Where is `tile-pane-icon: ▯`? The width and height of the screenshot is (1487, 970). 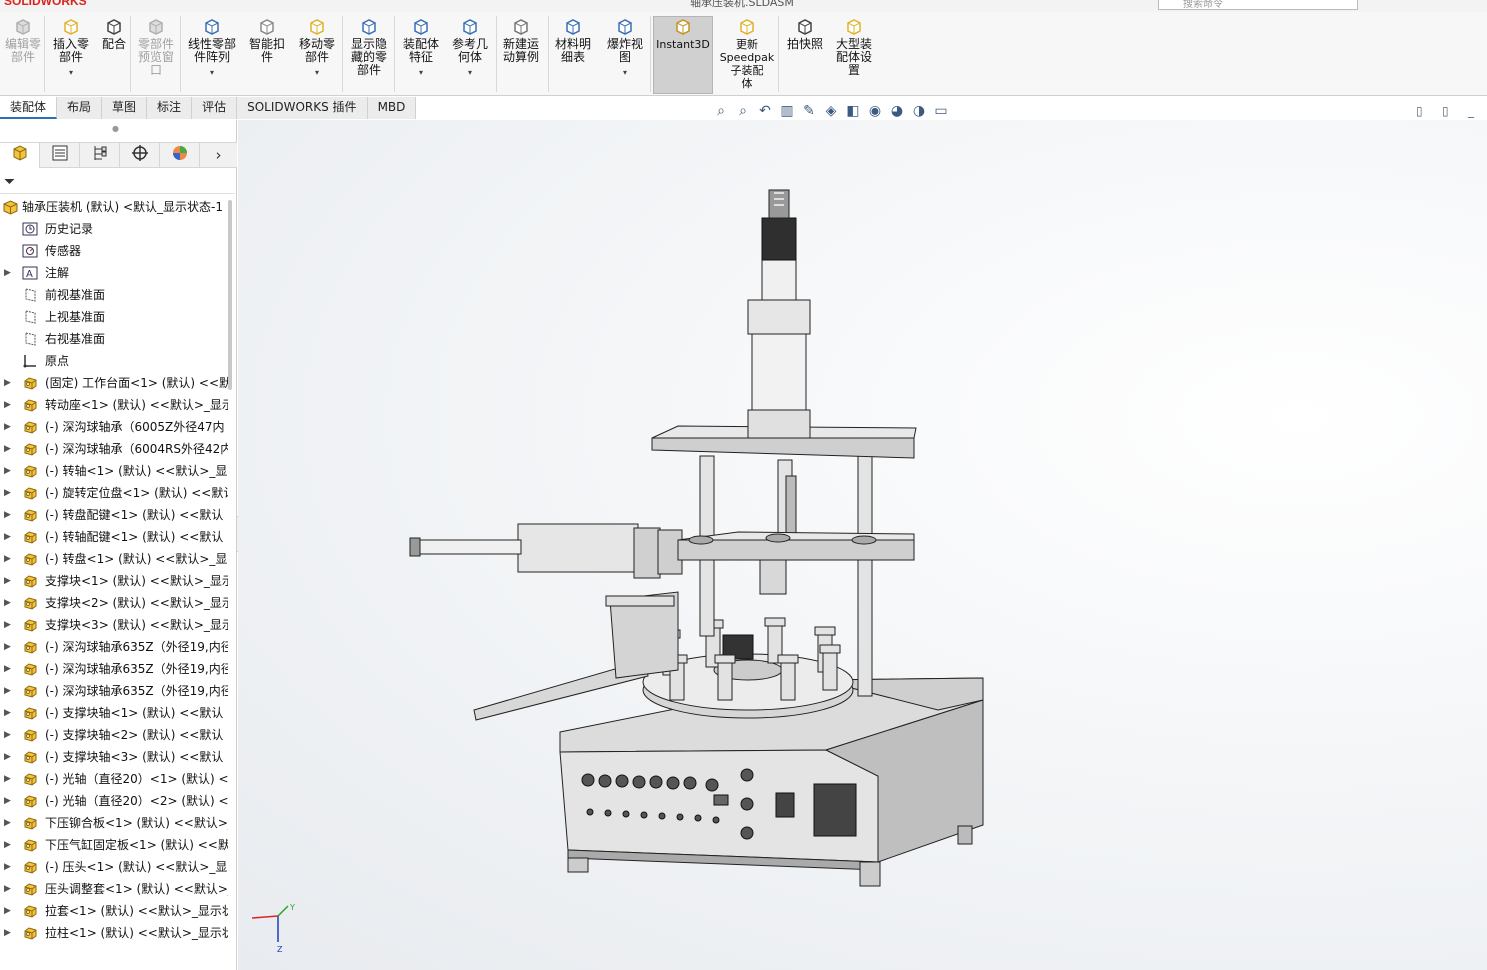 tile-pane-icon: ▯ is located at coordinates (1445, 111).